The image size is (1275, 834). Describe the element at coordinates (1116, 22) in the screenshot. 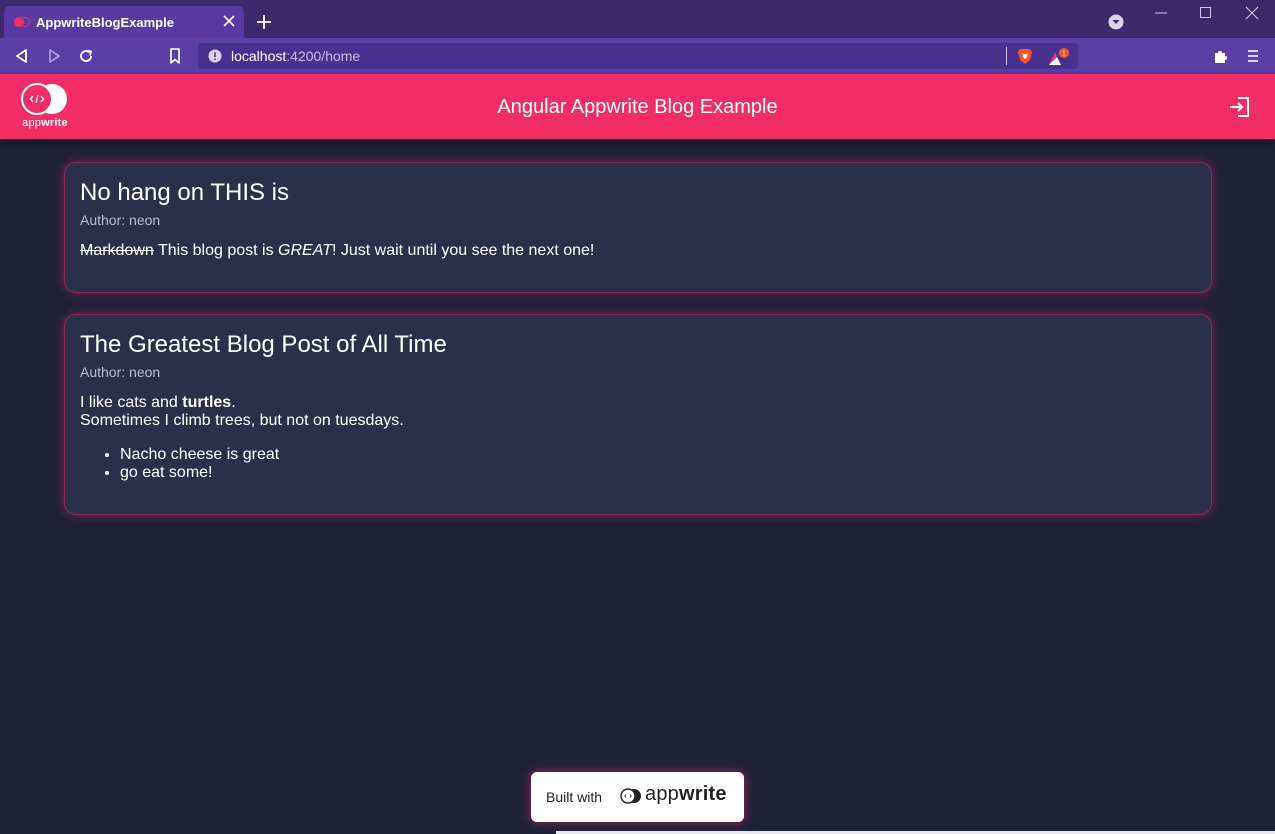

I see `tab-search-dropdown-icon` at that location.